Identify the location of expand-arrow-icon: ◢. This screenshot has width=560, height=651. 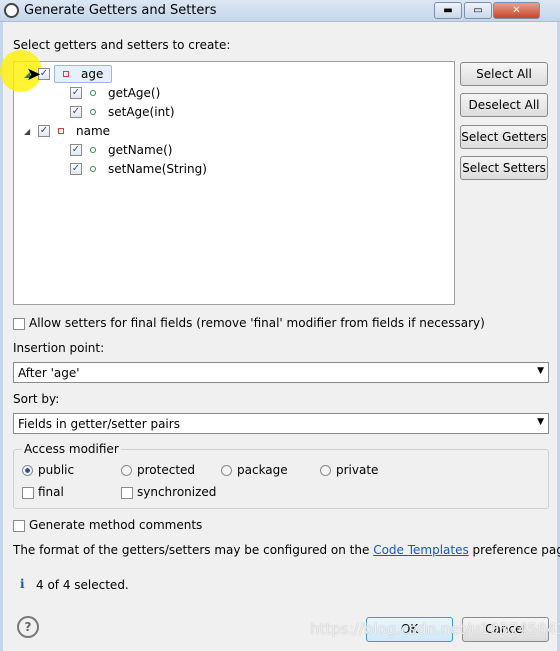
(31, 131).